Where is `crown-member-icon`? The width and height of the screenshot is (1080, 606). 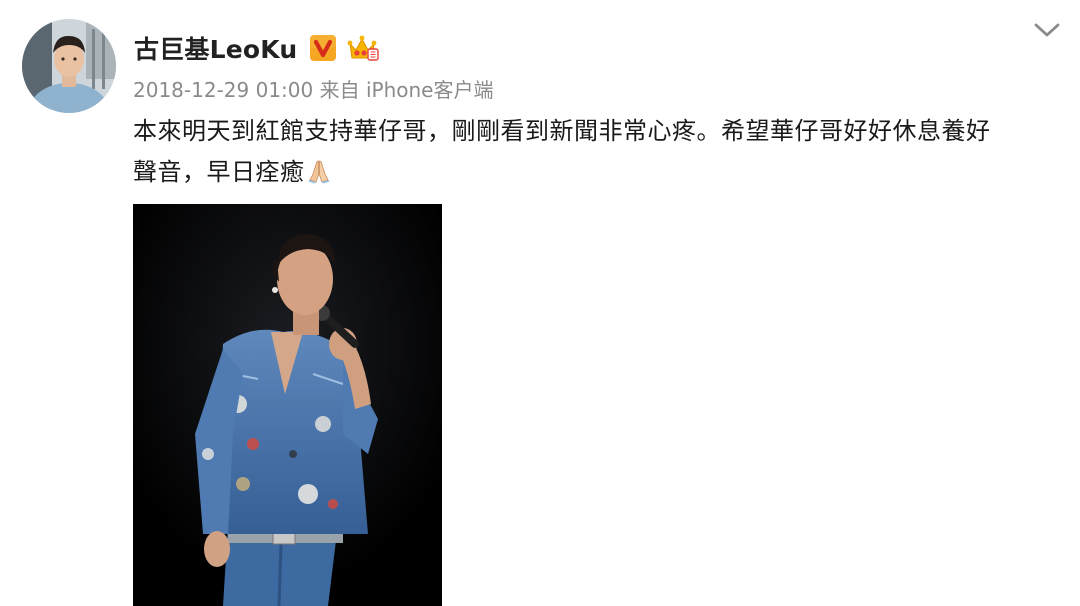 crown-member-icon is located at coordinates (363, 48).